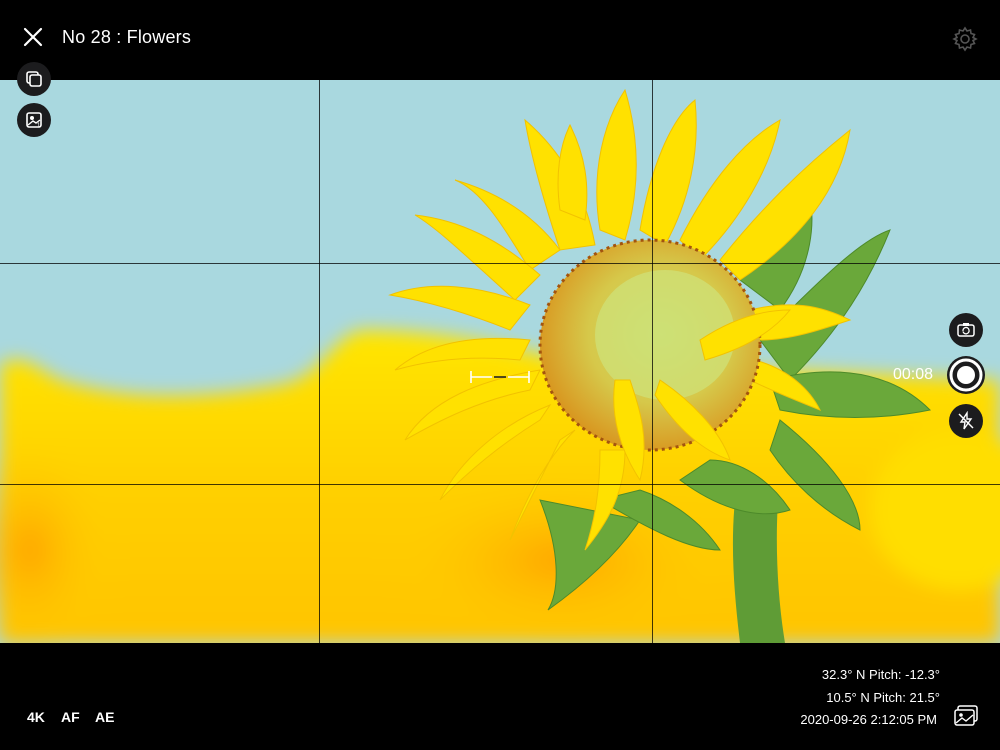  I want to click on flash-toggle-button, so click(966, 421).